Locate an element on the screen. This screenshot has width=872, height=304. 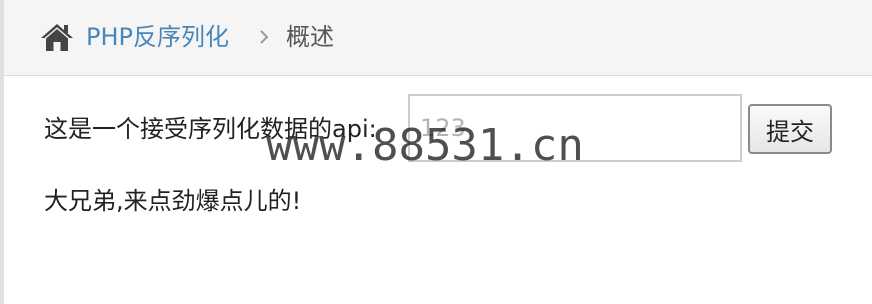
submit-button: 提交 is located at coordinates (790, 129).